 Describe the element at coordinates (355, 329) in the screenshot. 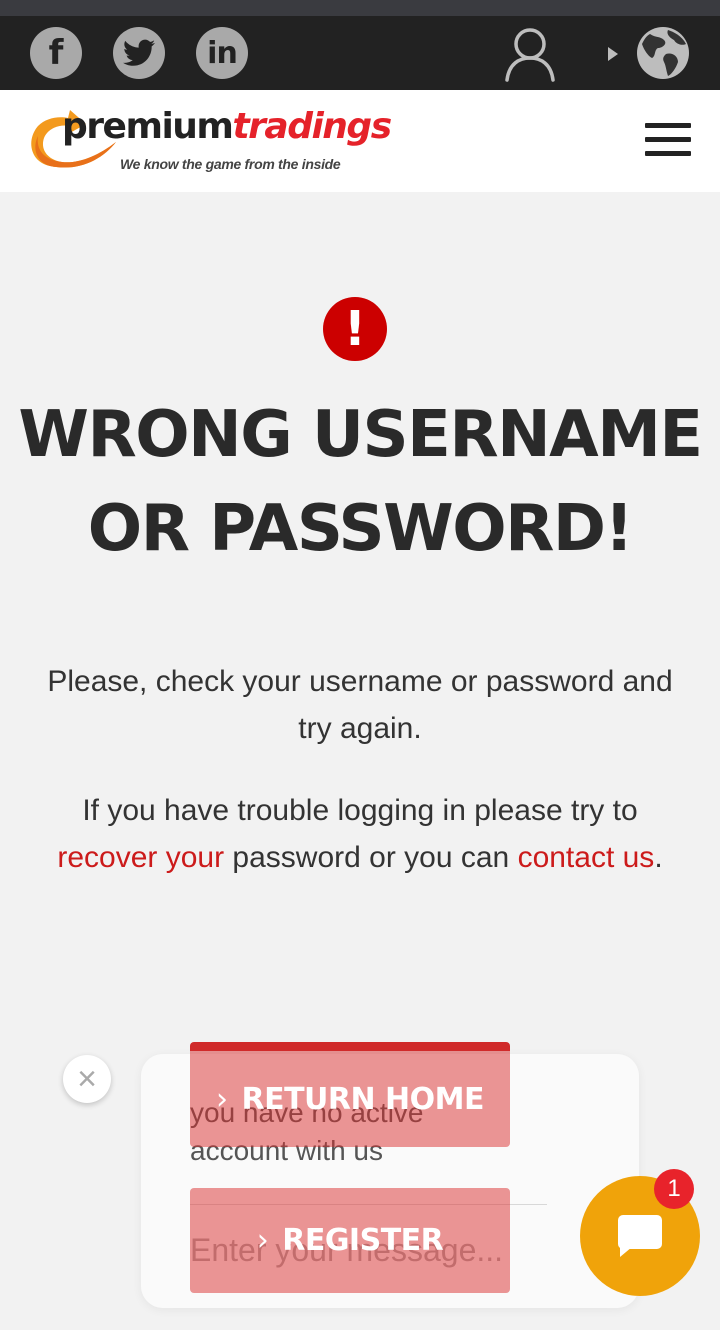

I see `error-alert-icon: !` at that location.